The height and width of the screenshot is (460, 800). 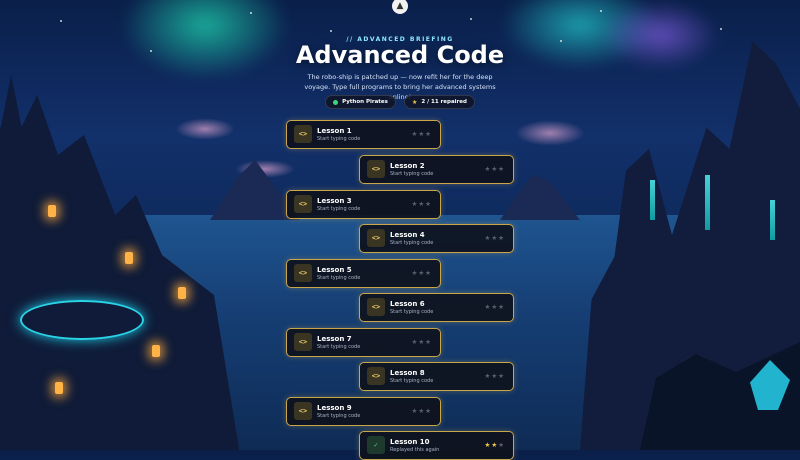 What do you see at coordinates (334, 339) in the screenshot?
I see `lesson-title: Lesson 7` at bounding box center [334, 339].